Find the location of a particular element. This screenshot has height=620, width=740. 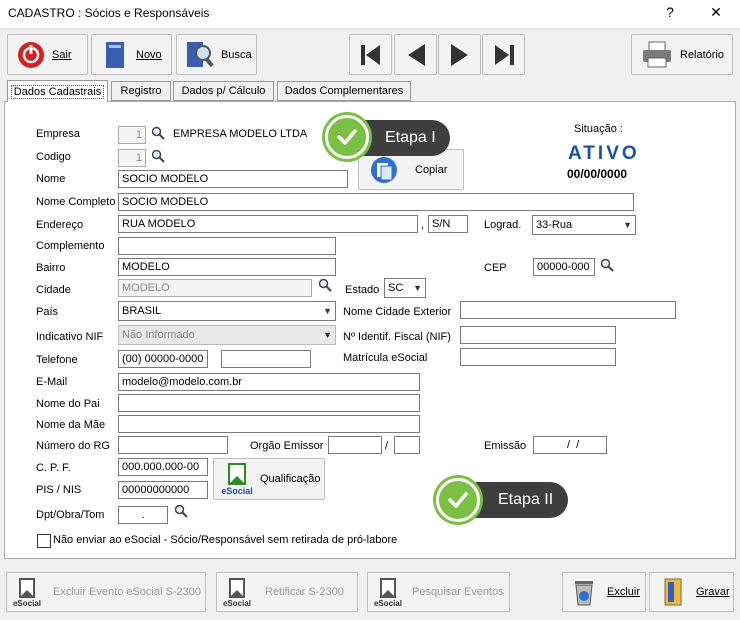

cpf-label: C. P. F. is located at coordinates (53, 468).